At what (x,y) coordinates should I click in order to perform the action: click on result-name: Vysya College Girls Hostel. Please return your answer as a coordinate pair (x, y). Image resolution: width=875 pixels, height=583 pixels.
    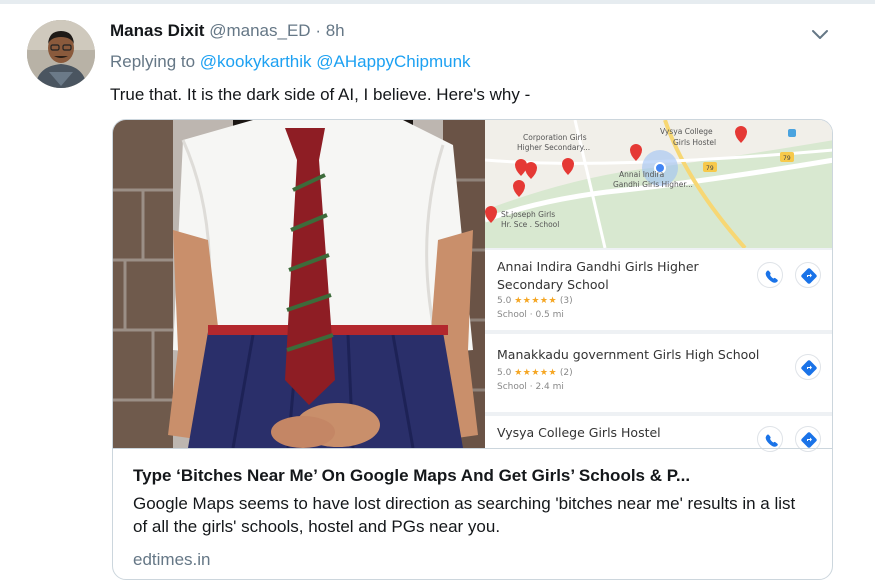
    Looking at the image, I should click on (579, 432).